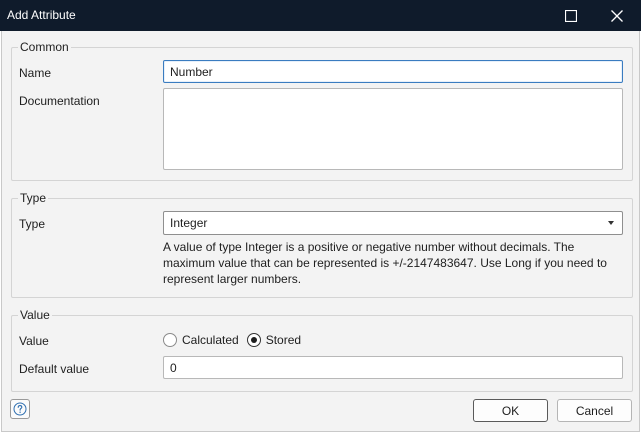 Image resolution: width=641 pixels, height=433 pixels. I want to click on calculated-radio: Calculated, so click(201, 340).